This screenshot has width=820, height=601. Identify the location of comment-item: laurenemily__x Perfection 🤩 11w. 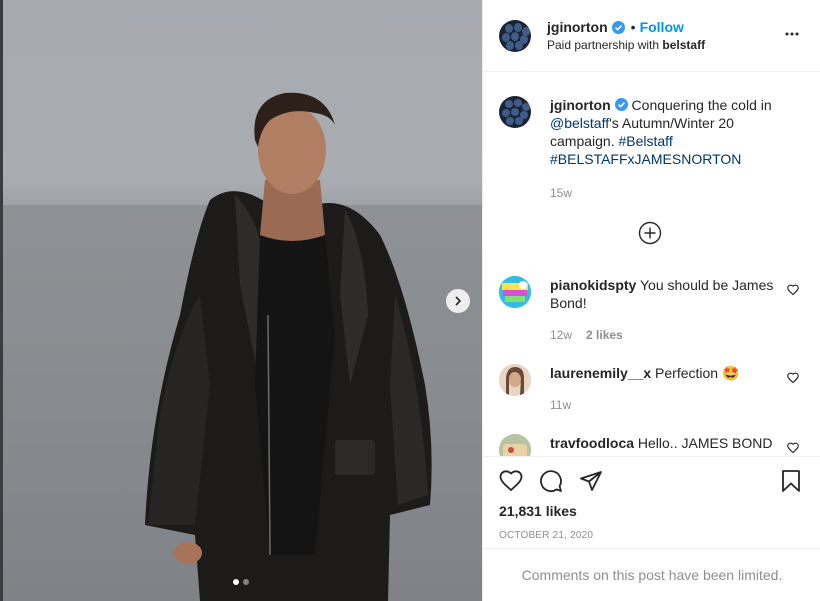
(649, 388).